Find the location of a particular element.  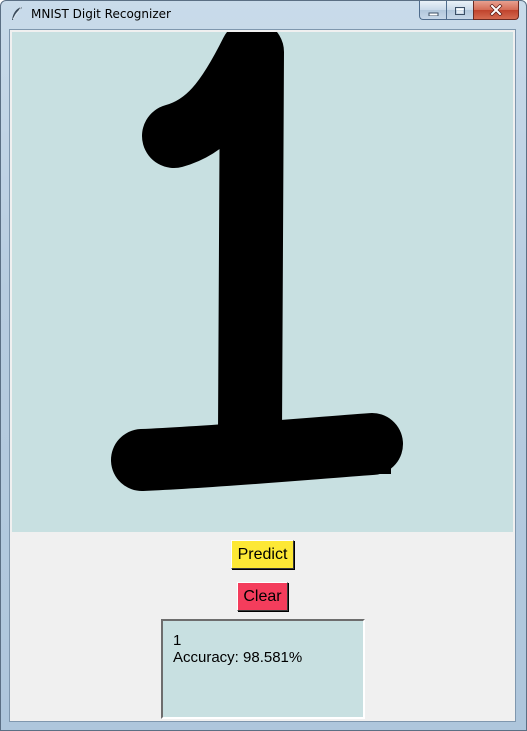

minimize-button is located at coordinates (432, 10).